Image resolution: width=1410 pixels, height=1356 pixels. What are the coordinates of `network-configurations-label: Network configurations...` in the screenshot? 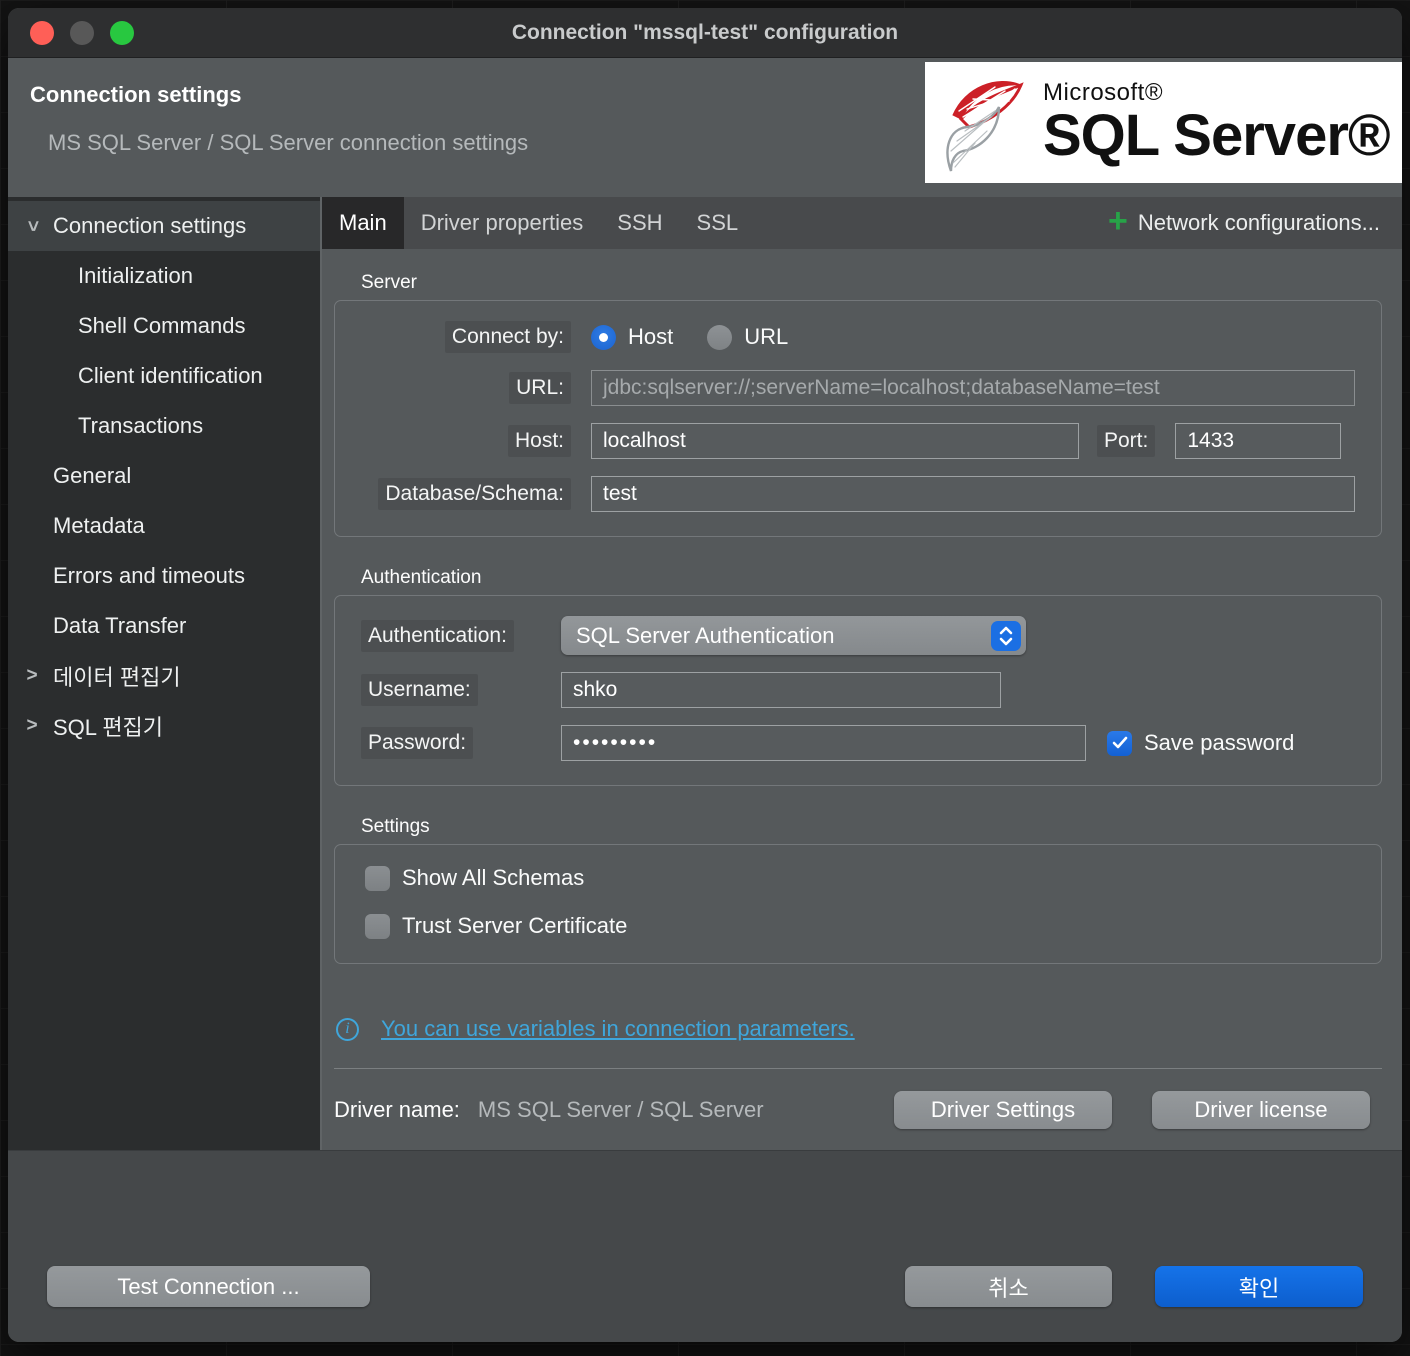 It's located at (1258, 222).